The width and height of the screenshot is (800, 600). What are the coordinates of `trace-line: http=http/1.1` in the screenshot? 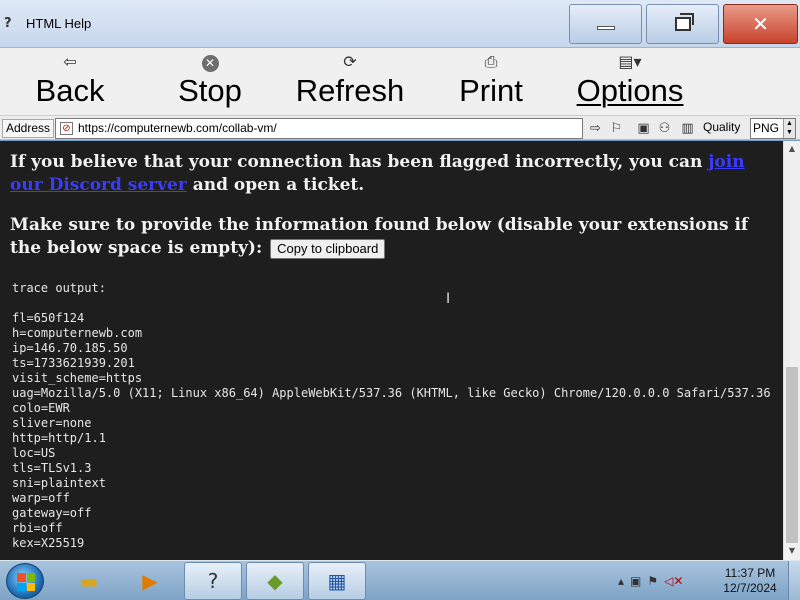 It's located at (59, 438).